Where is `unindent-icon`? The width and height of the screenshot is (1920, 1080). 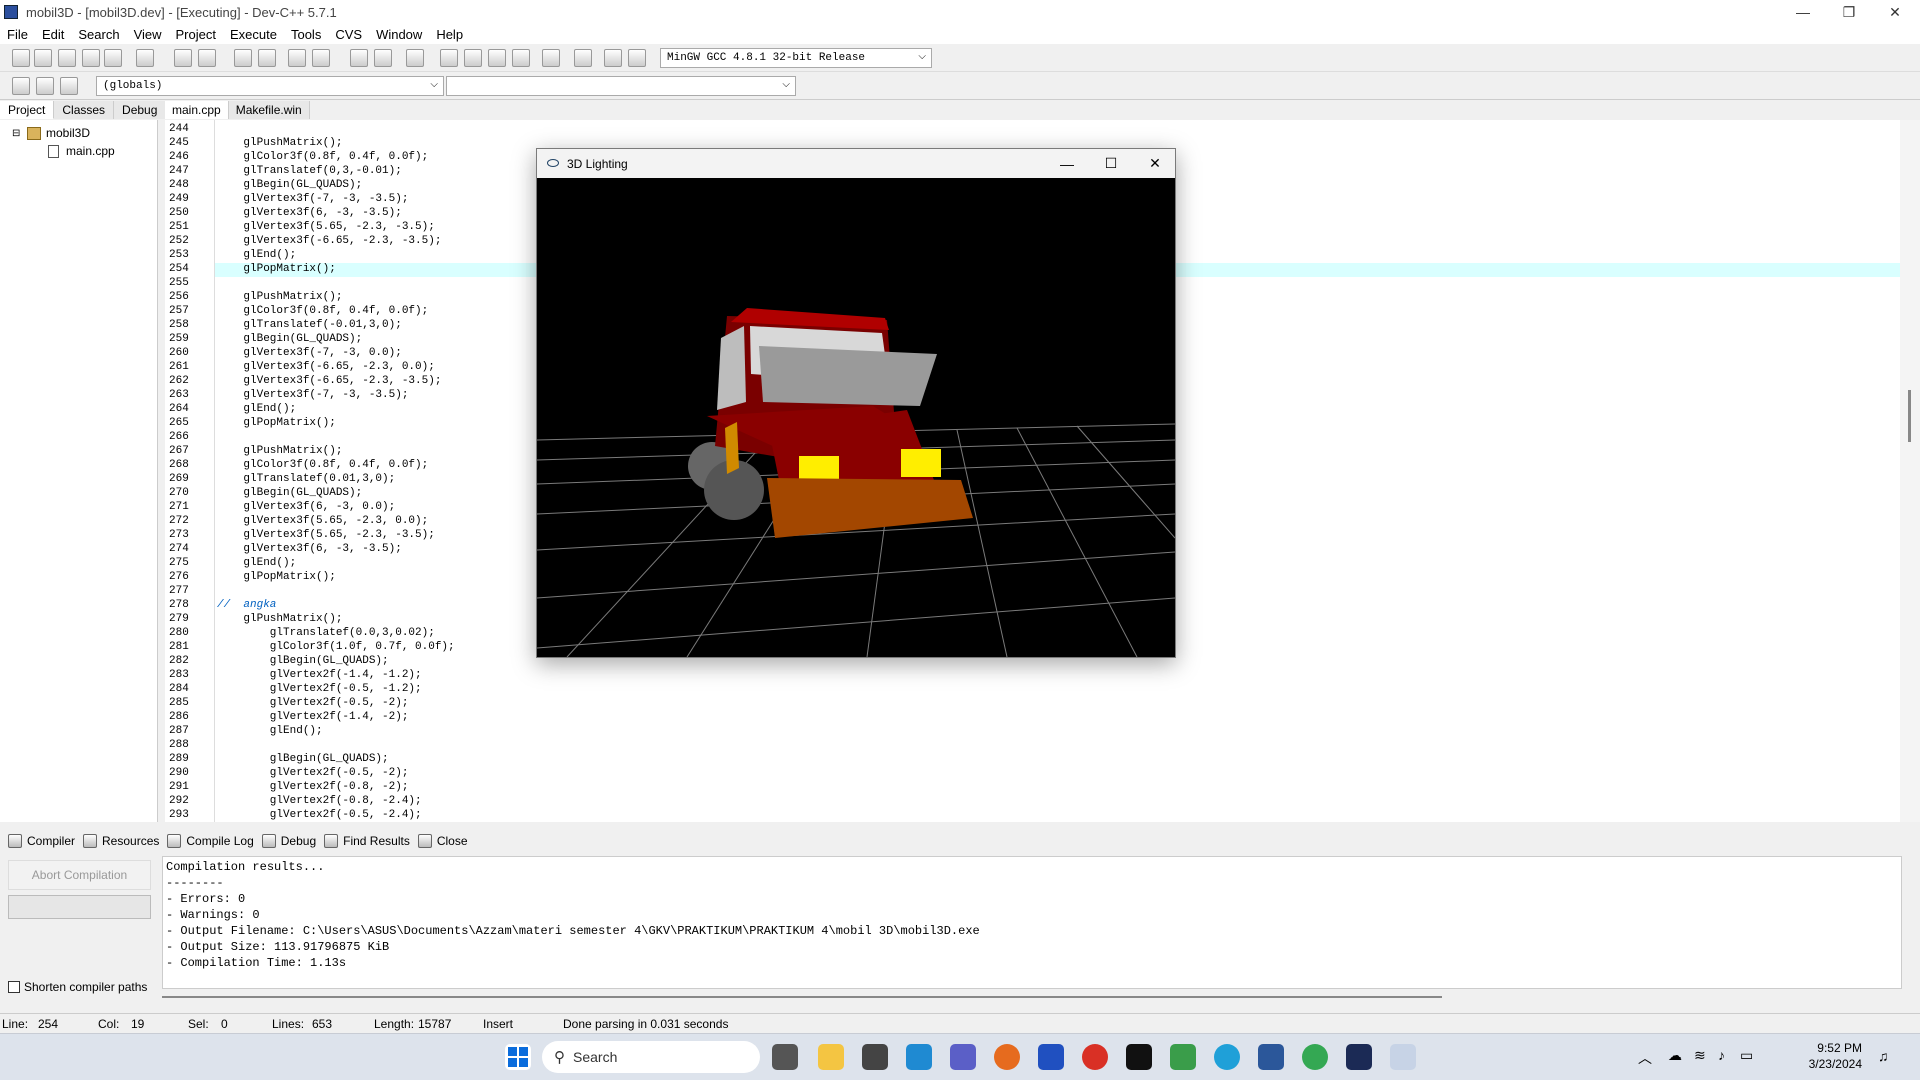 unindent-icon is located at coordinates (321, 58).